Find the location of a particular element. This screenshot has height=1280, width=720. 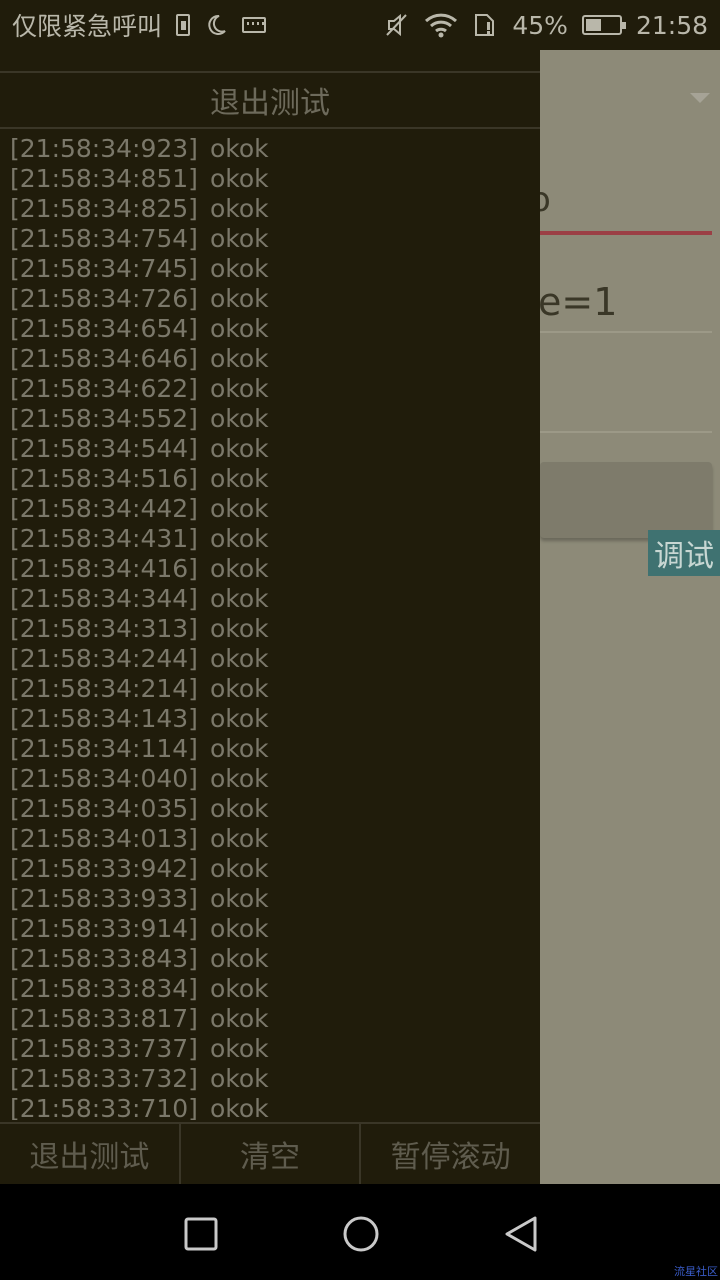

log-row: [21:58:34:013] okok is located at coordinates (272, 839).